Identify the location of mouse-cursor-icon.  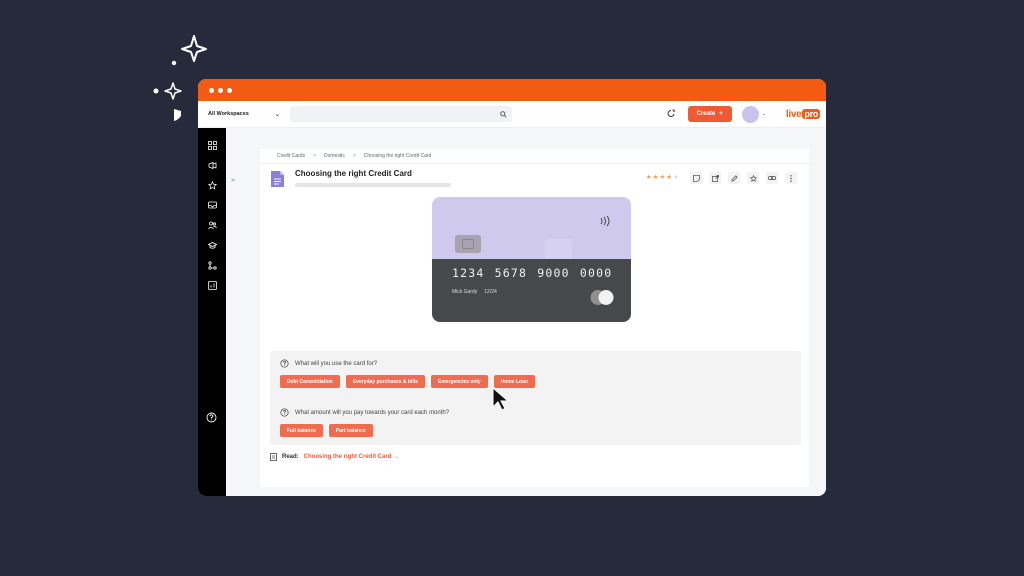
(501, 399).